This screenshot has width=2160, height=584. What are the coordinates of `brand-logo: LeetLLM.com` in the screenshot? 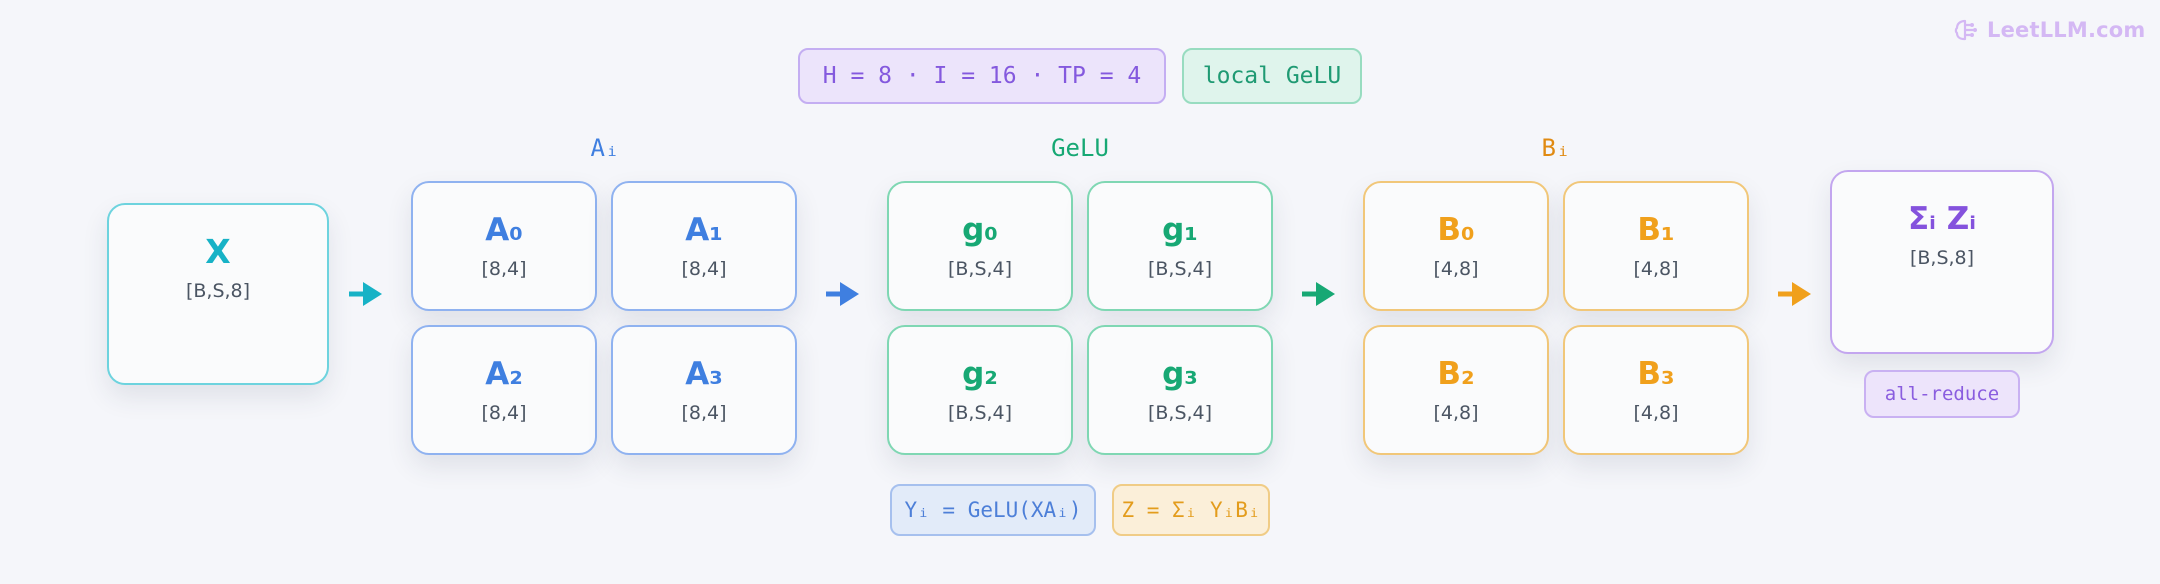 It's located at (2049, 30).